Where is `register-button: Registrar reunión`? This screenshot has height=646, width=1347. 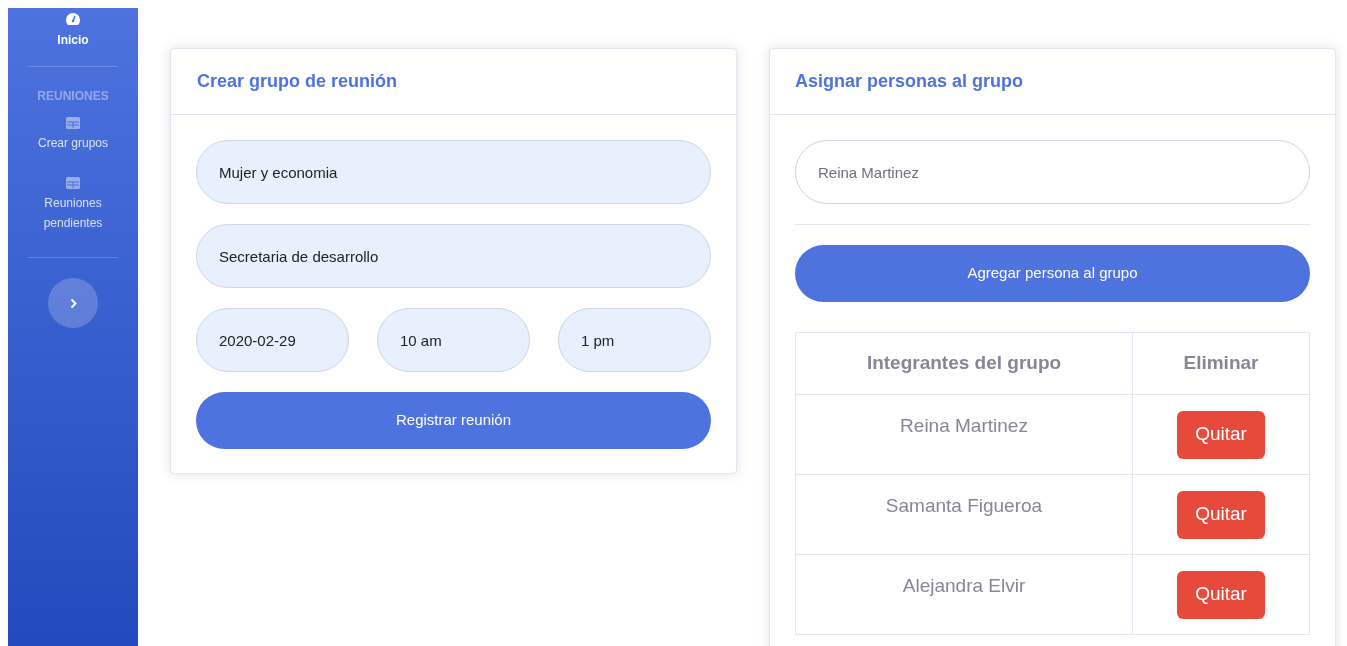 register-button: Registrar reunión is located at coordinates (453, 420).